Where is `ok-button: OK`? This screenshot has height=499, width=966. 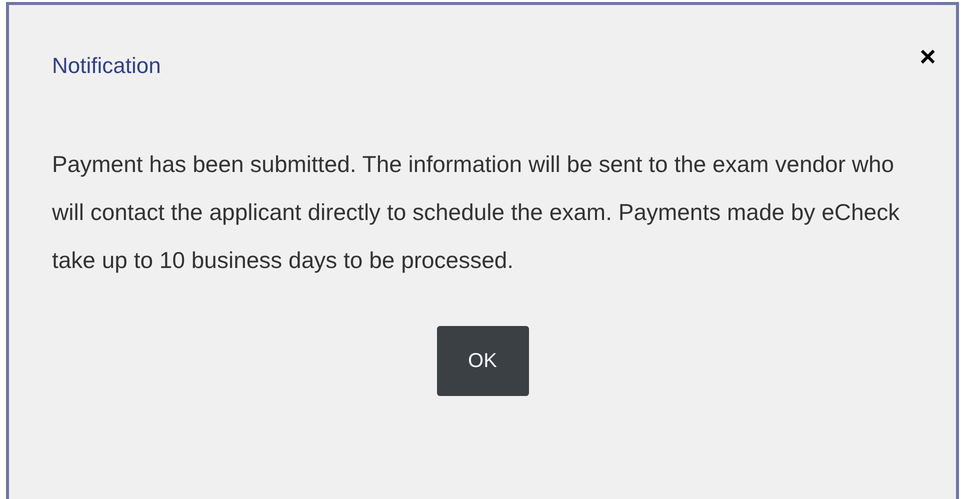 ok-button: OK is located at coordinates (482, 361).